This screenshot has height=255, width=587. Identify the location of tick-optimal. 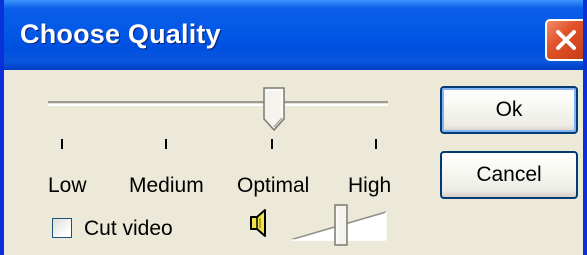
(272, 144).